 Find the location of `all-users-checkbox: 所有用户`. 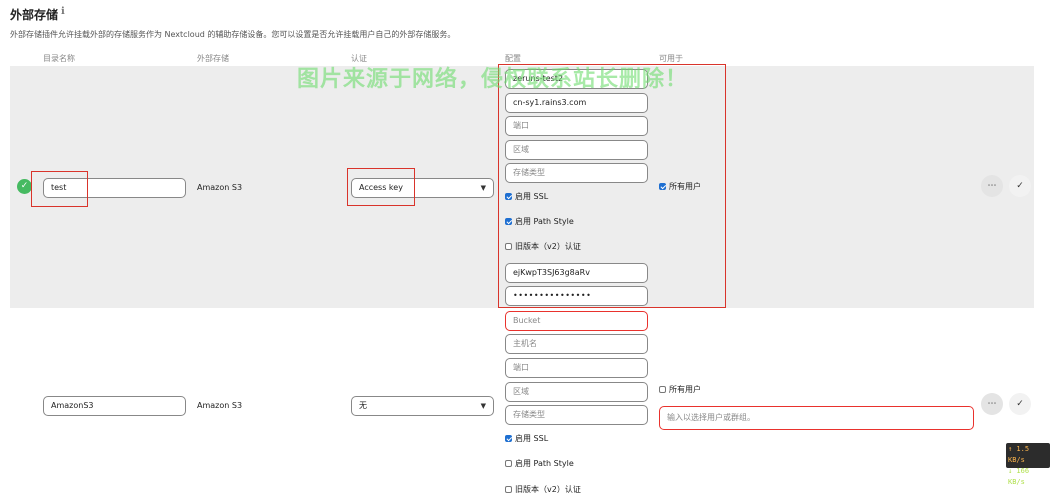

all-users-checkbox: 所有用户 is located at coordinates (680, 390).